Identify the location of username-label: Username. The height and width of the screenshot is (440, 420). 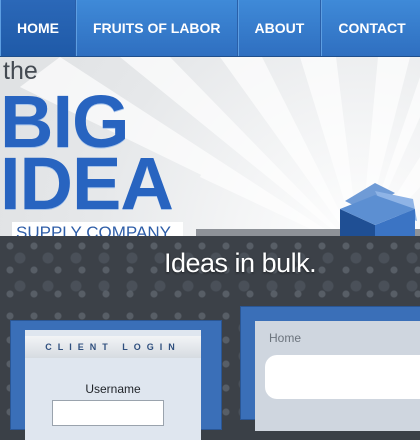
(113, 389).